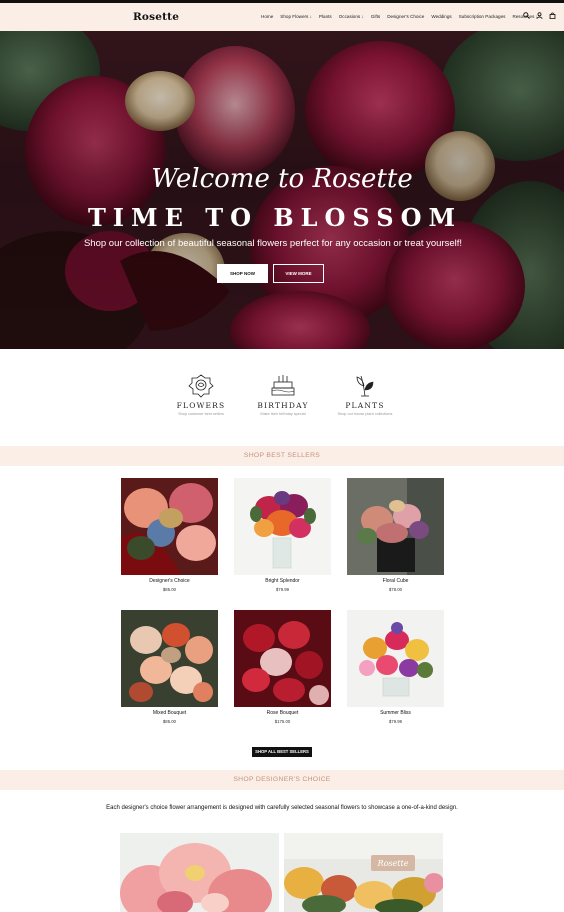 The height and width of the screenshot is (912, 564). What do you see at coordinates (441, 16) in the screenshot?
I see `nav-weddings: Weddings` at bounding box center [441, 16].